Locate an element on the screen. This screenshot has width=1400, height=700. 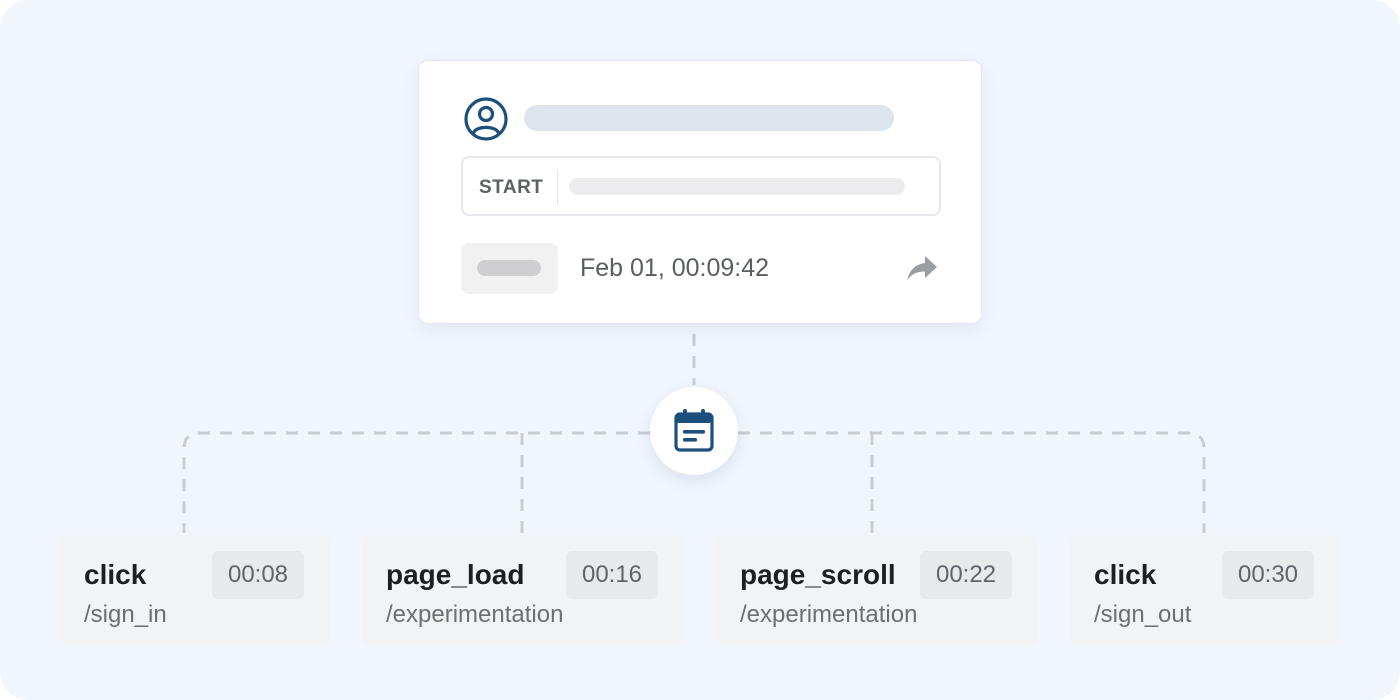
event-time-badge: 00:16 is located at coordinates (612, 575).